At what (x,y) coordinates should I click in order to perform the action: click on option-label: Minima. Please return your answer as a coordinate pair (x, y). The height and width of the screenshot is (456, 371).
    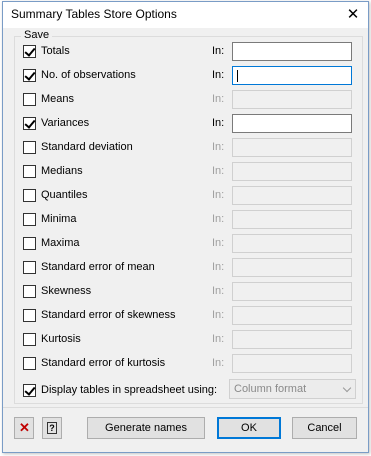
    Looking at the image, I should click on (59, 219).